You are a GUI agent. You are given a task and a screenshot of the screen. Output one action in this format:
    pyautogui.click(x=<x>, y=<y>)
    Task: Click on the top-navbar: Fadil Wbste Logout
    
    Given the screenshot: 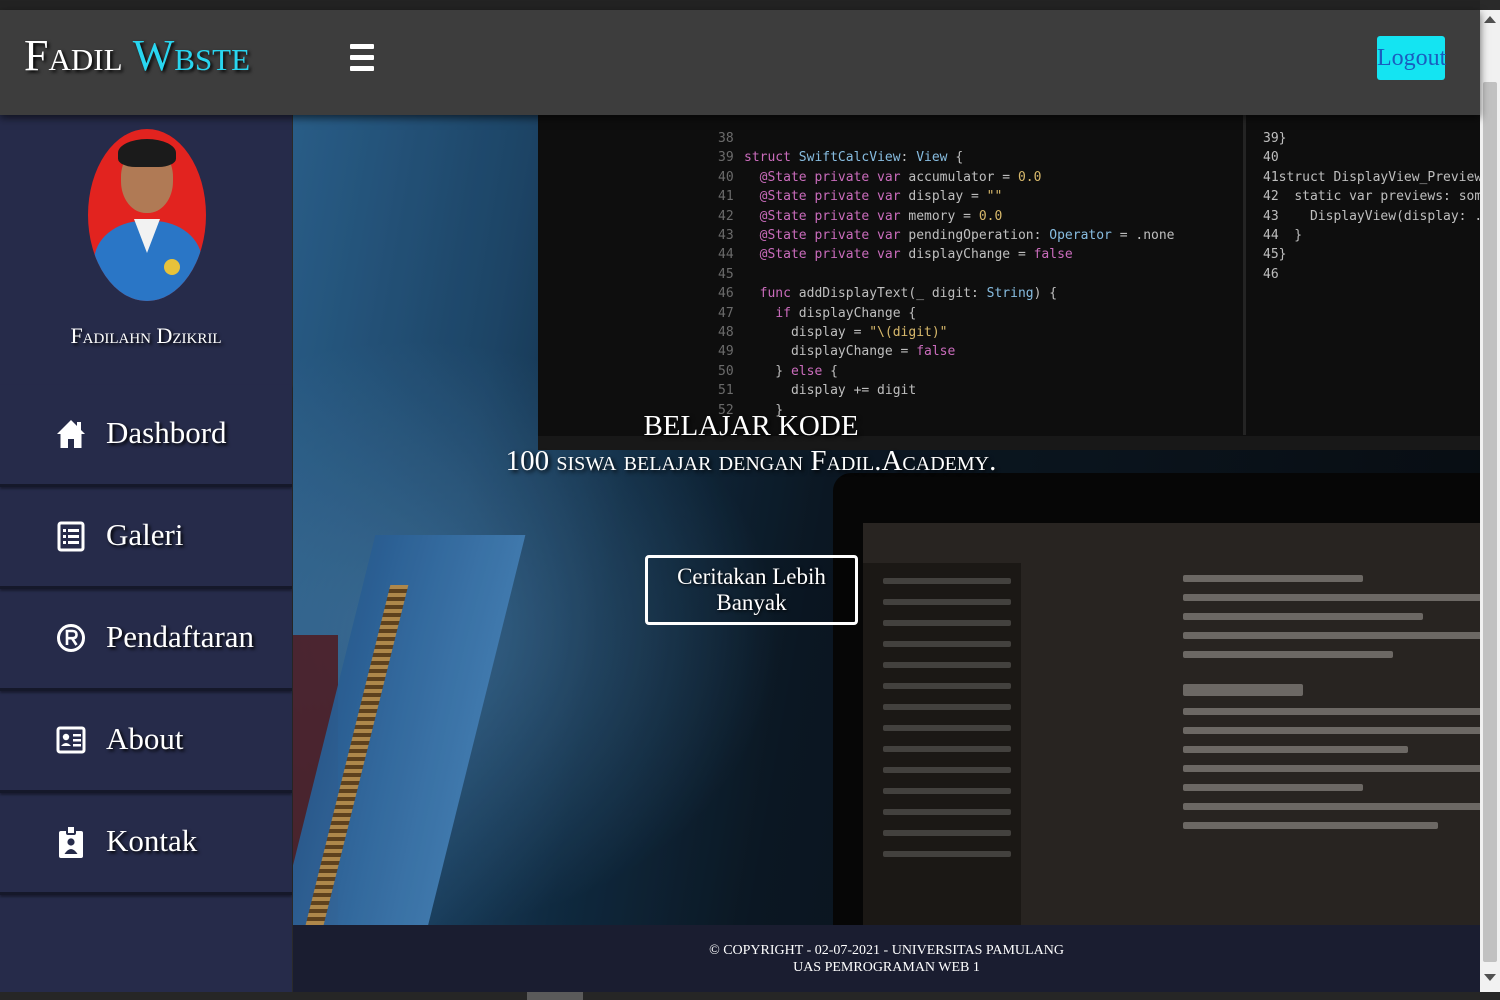 What is the action you would take?
    pyautogui.click(x=740, y=62)
    